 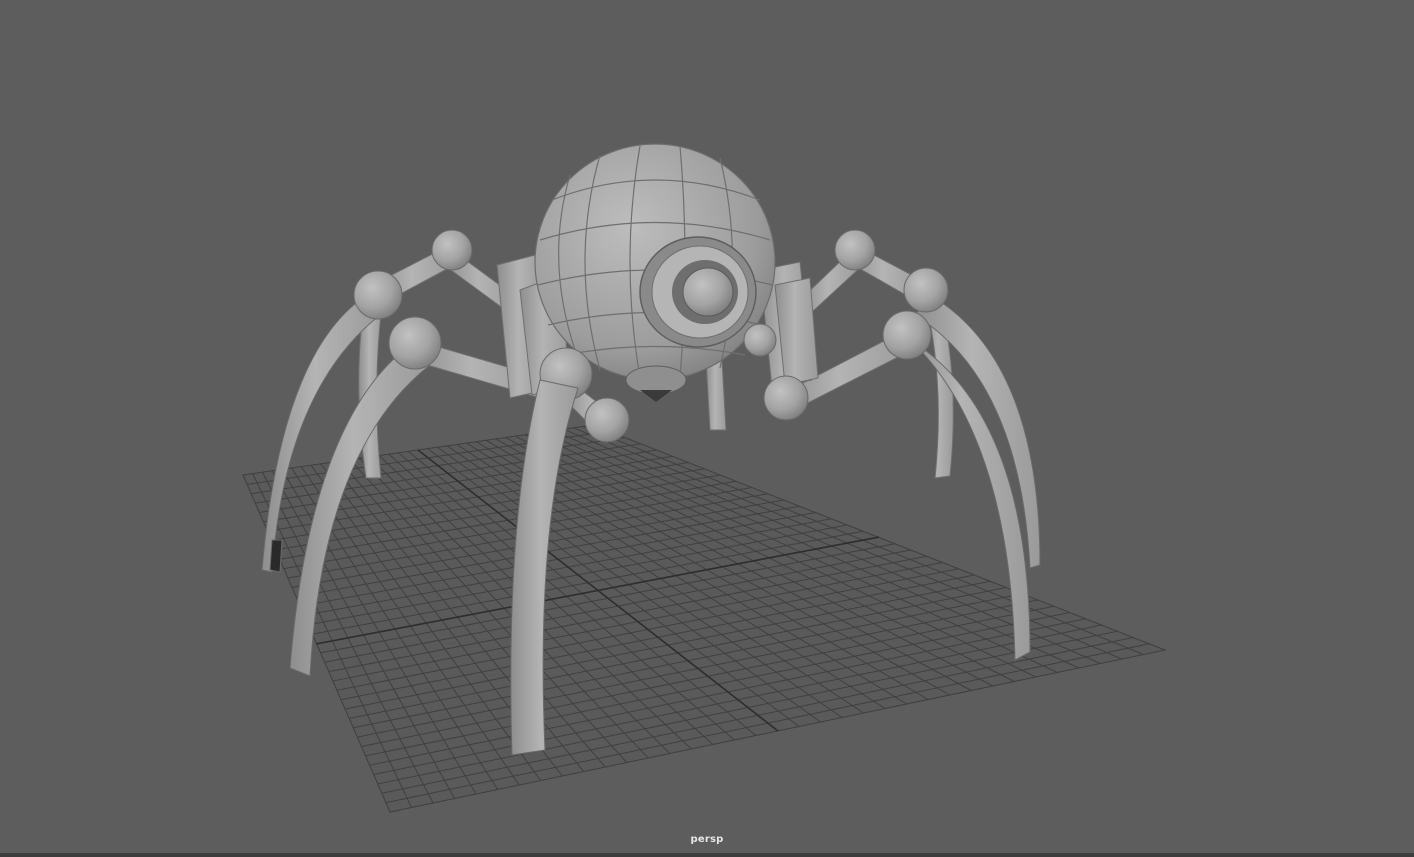 What do you see at coordinates (698, 292) in the screenshot?
I see `lens-eye` at bounding box center [698, 292].